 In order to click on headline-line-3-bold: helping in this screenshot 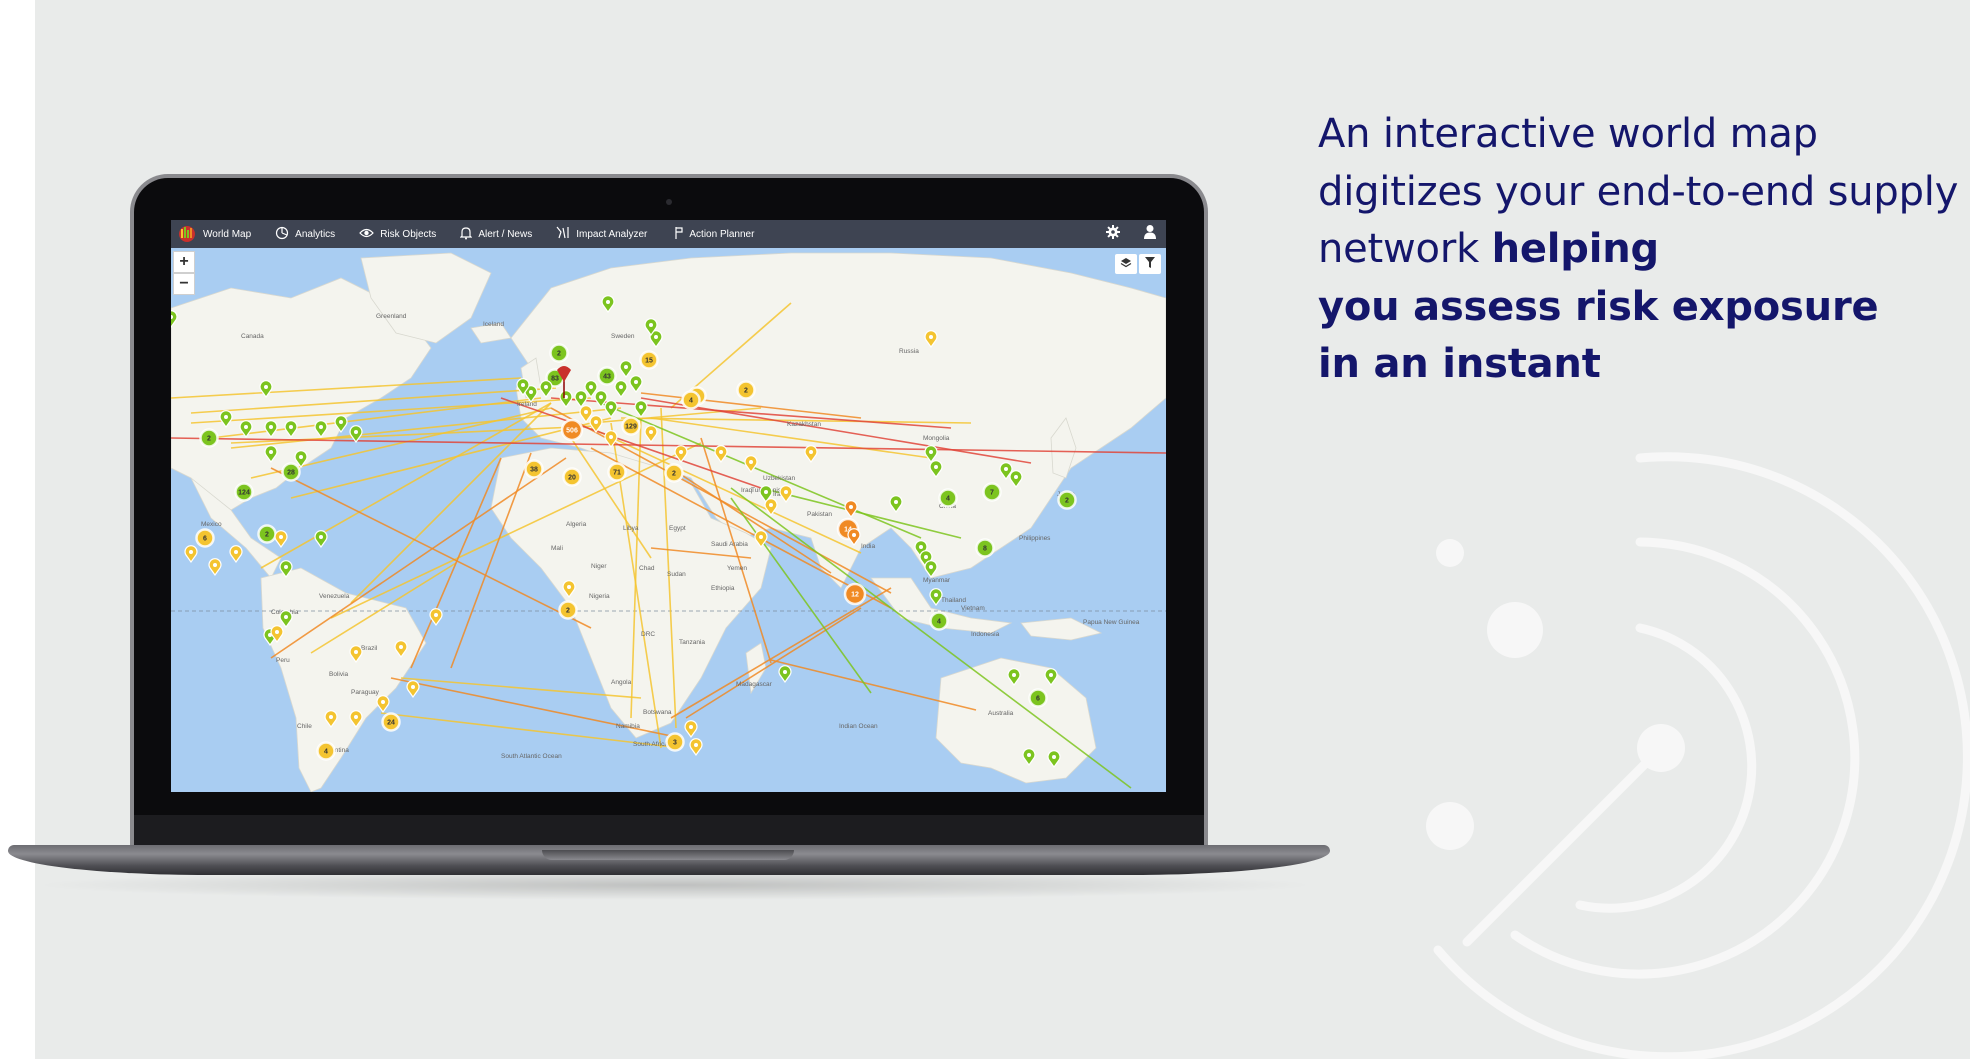, I will do `click(1575, 249)`.